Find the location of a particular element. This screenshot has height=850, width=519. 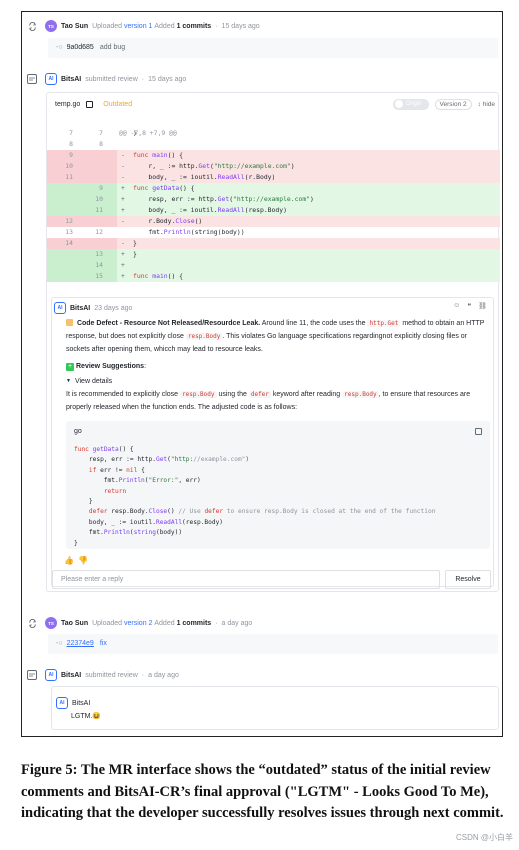

comment-time: 23 days ago is located at coordinates (113, 308).